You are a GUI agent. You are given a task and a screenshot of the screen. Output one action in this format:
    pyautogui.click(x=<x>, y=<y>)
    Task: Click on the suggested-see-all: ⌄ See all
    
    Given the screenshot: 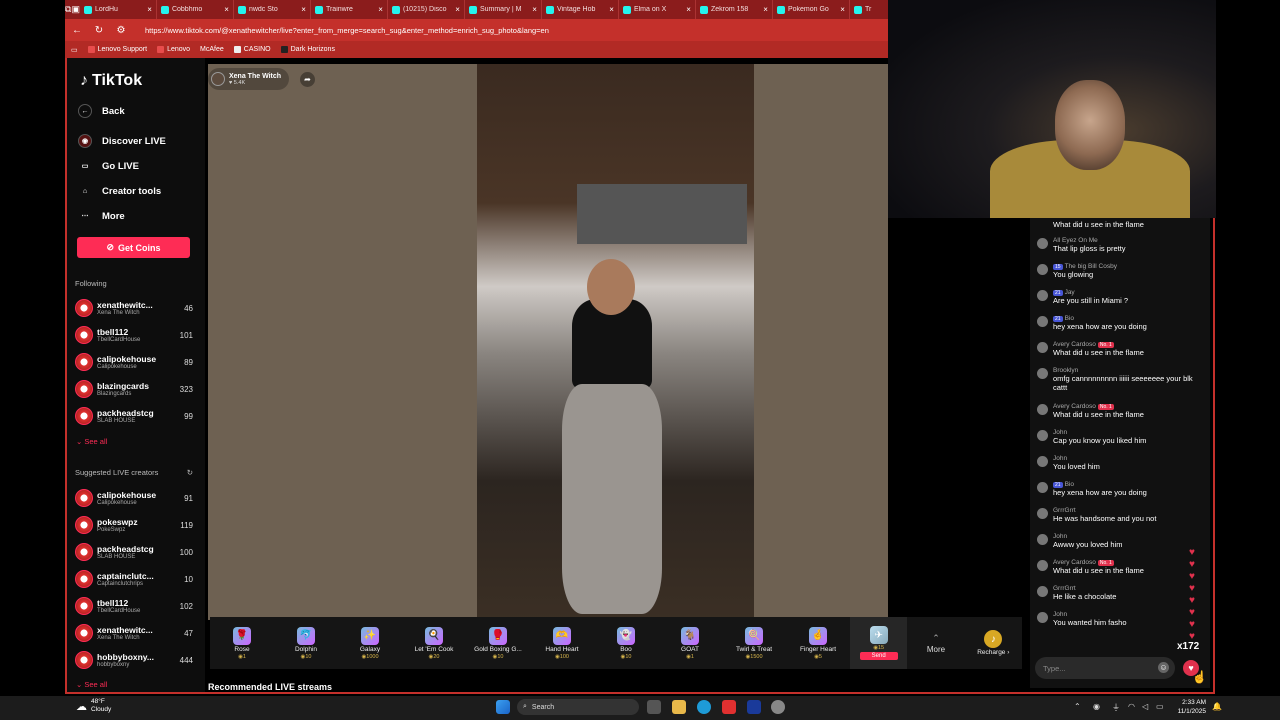 What is the action you would take?
    pyautogui.click(x=91, y=684)
    